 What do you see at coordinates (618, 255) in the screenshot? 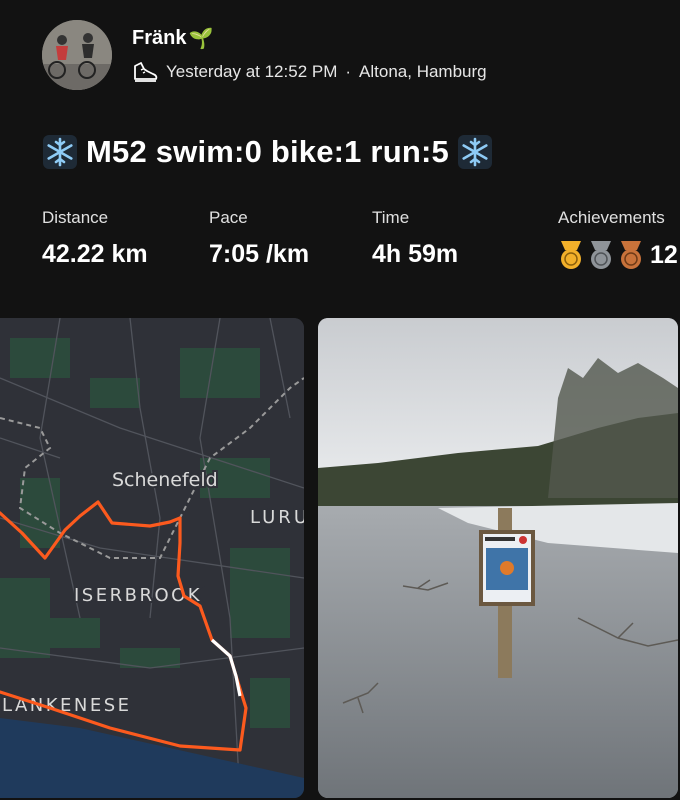
I see `achievements-row: 12` at bounding box center [618, 255].